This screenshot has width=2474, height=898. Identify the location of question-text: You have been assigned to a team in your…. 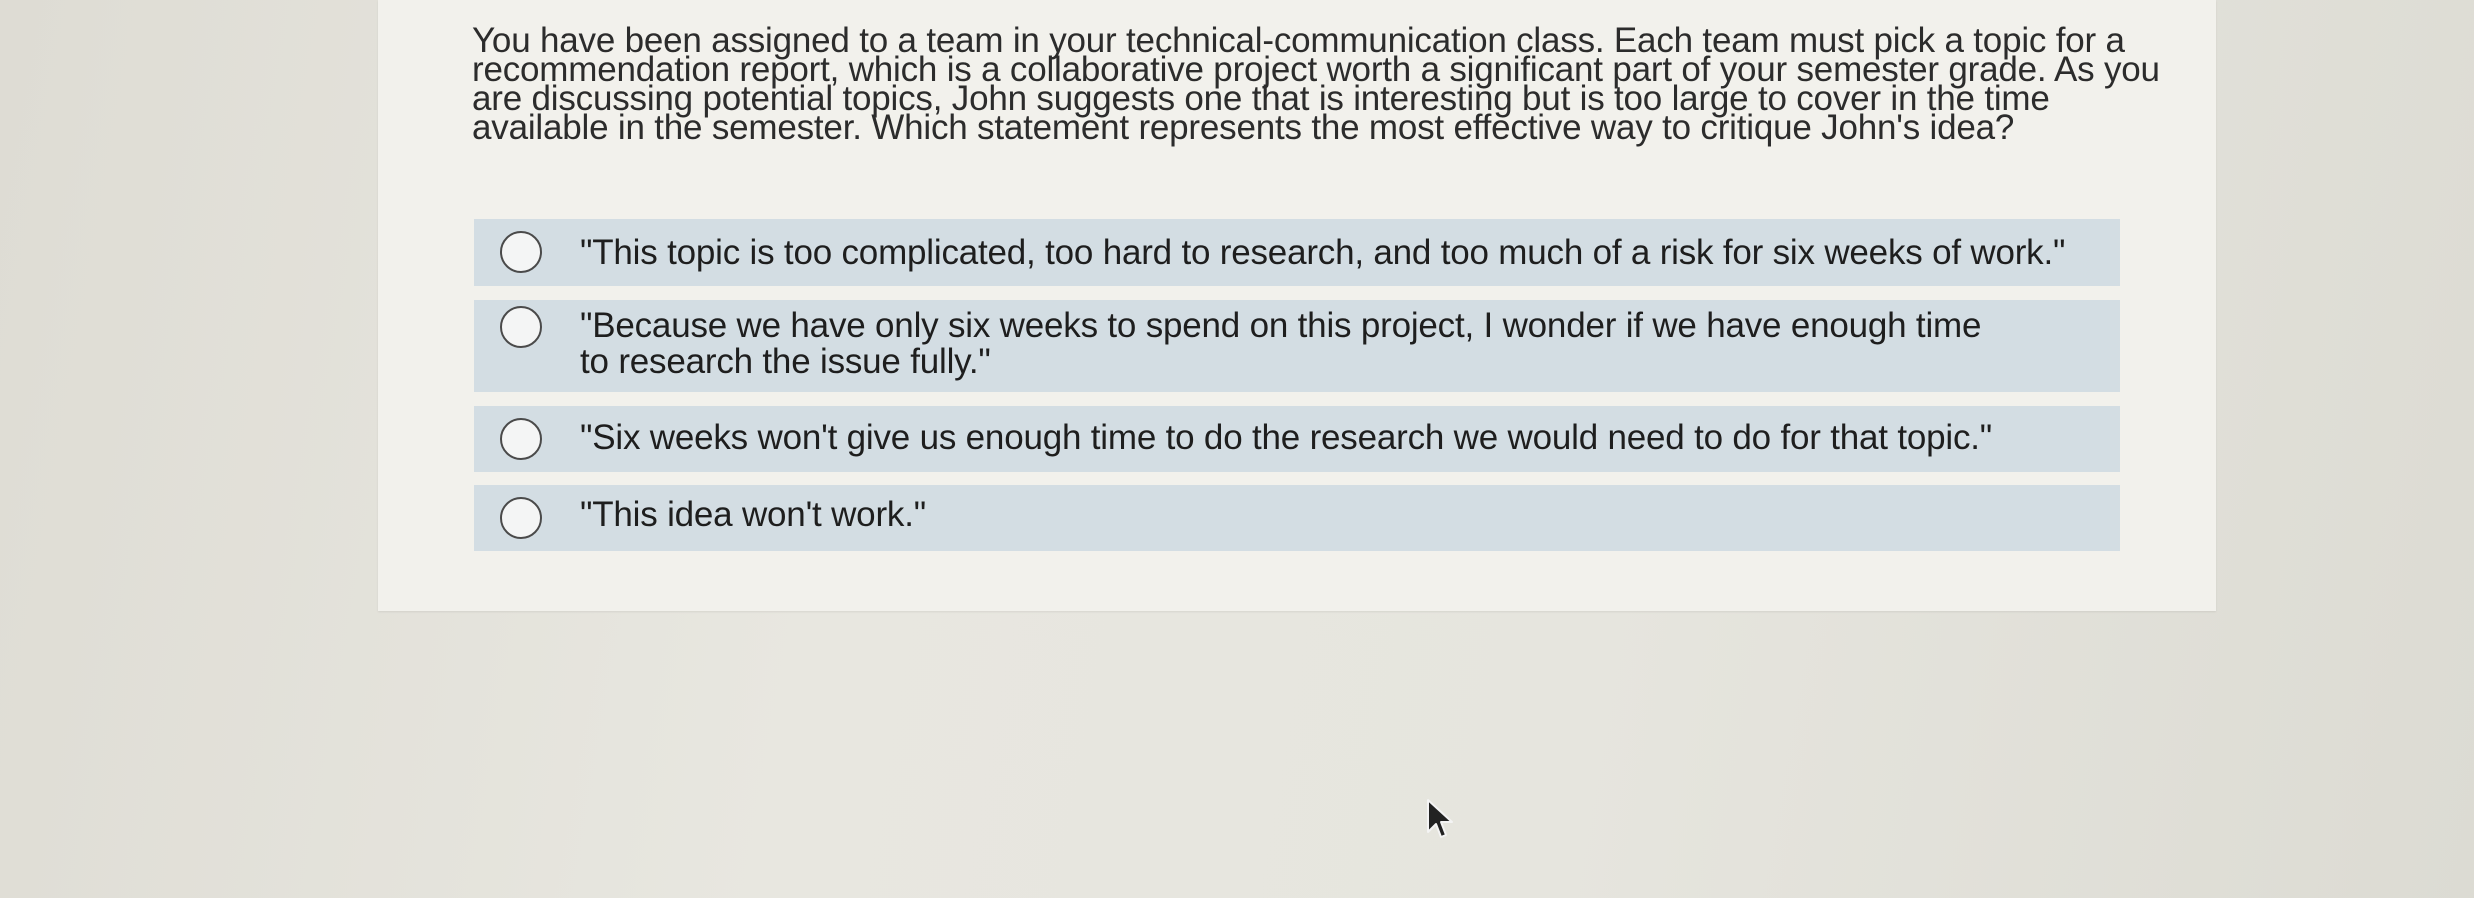
(1316, 84).